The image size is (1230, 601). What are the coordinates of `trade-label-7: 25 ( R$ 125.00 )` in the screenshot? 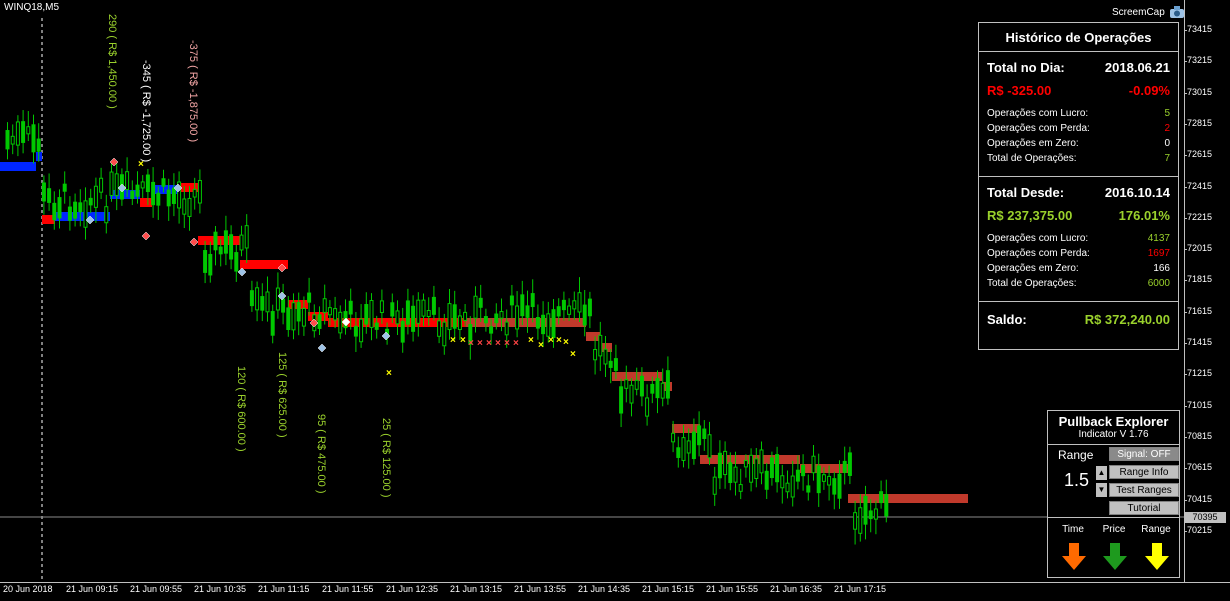 It's located at (386, 458).